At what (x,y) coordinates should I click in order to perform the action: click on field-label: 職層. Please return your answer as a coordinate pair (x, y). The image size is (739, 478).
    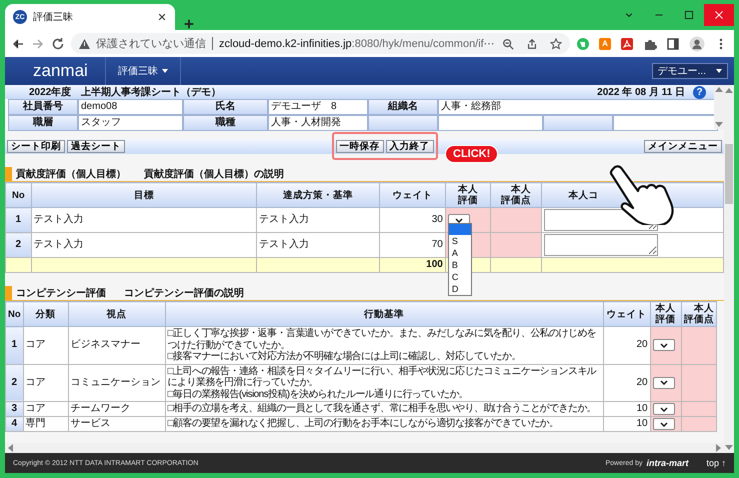
    Looking at the image, I should click on (43, 123).